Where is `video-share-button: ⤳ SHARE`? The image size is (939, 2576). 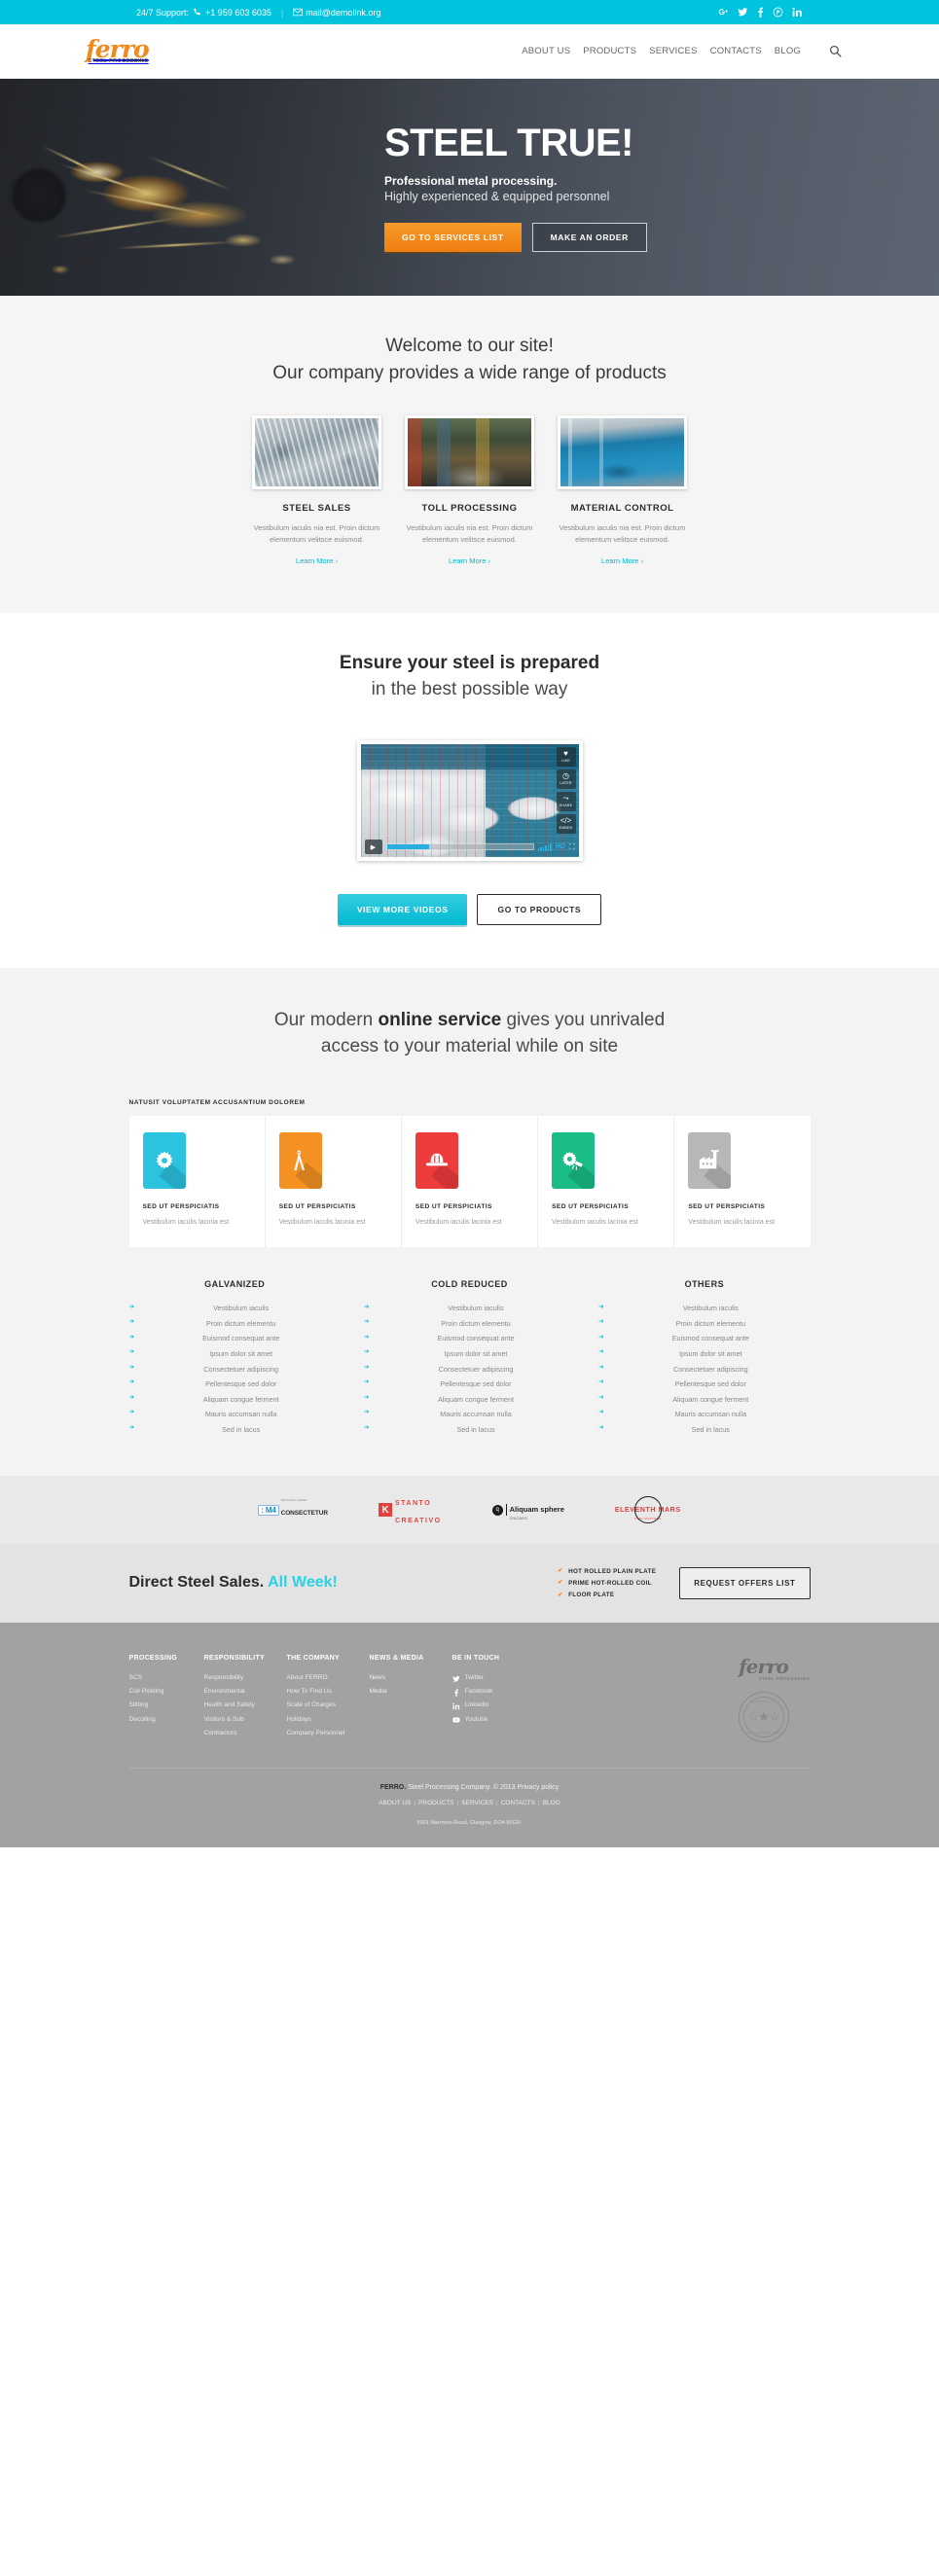 video-share-button: ⤳ SHARE is located at coordinates (566, 801).